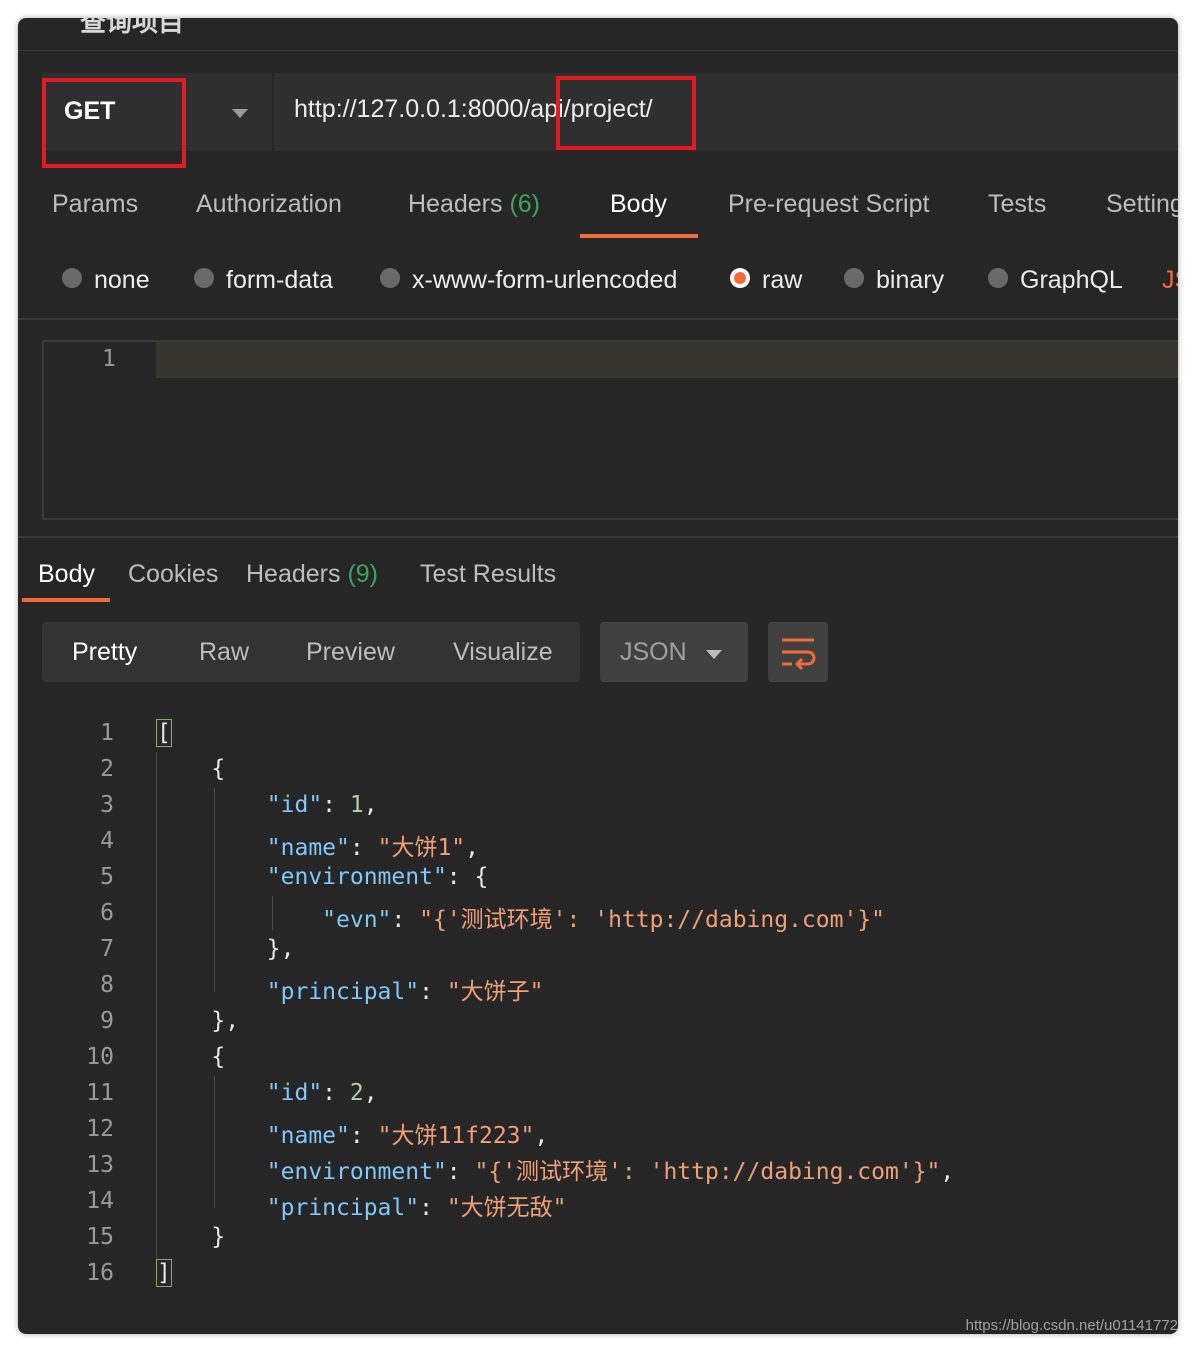 The width and height of the screenshot is (1196, 1352). Describe the element at coordinates (100, 1237) in the screenshot. I see `line-number: 15` at that location.